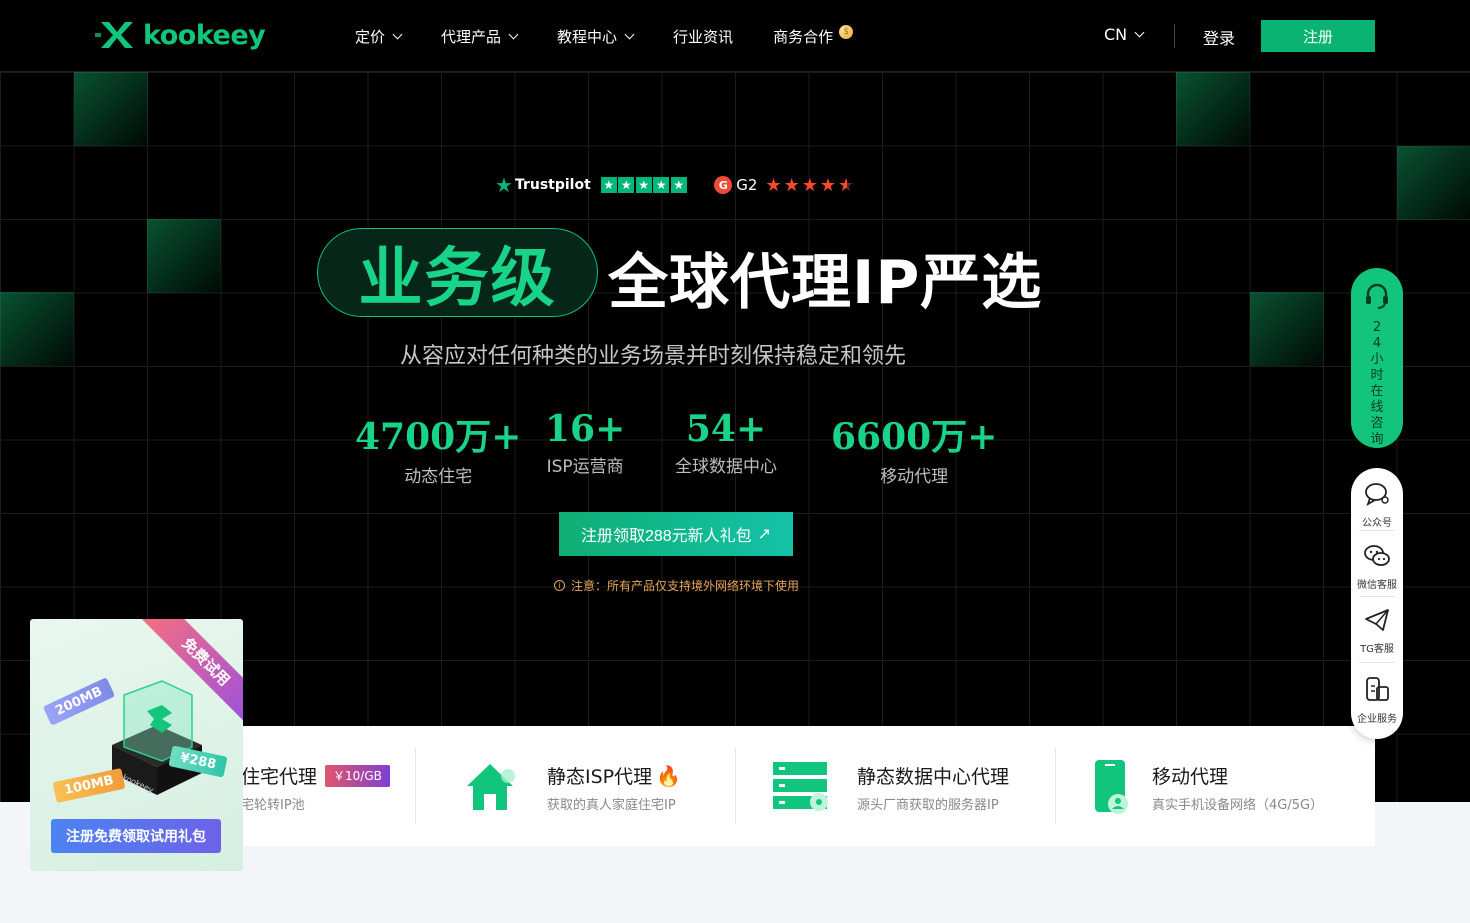  What do you see at coordinates (803, 36) in the screenshot?
I see `nav-label: 商务合作` at bounding box center [803, 36].